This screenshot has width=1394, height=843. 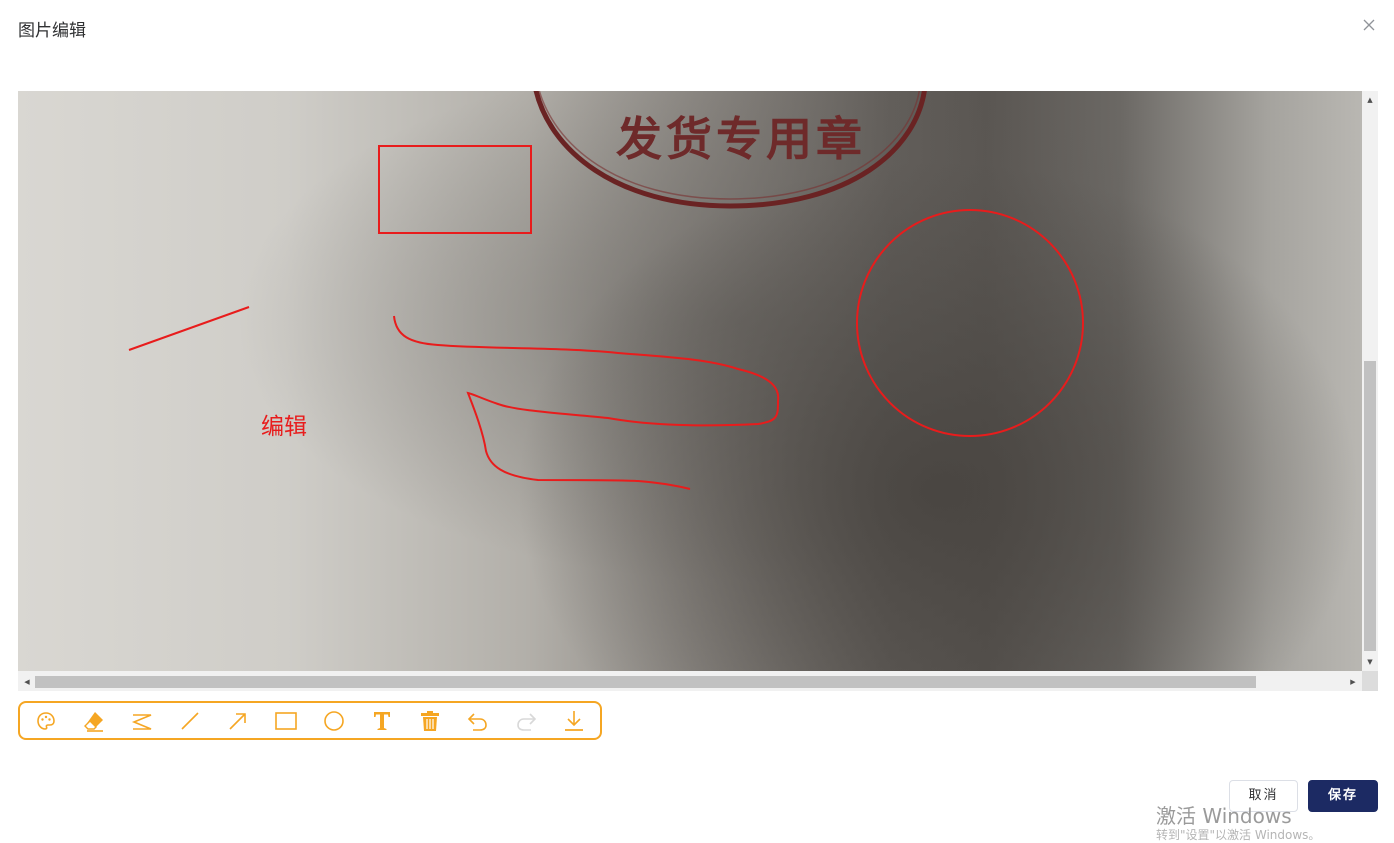 What do you see at coordinates (382, 721) in the screenshot?
I see `text-icon` at bounding box center [382, 721].